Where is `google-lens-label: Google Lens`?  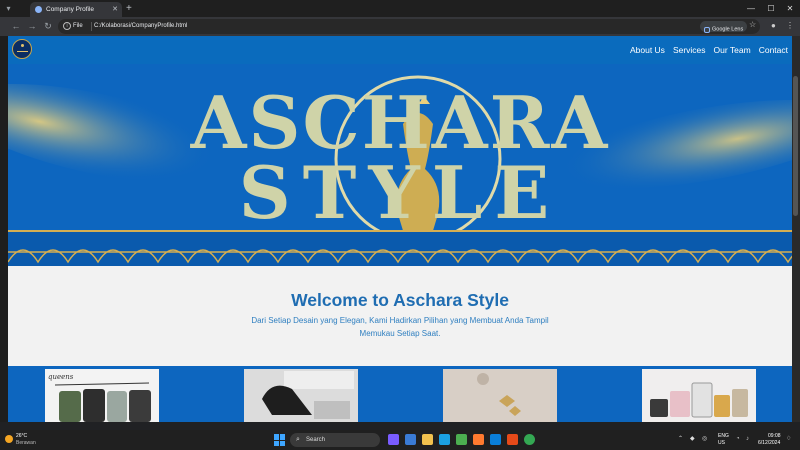 google-lens-label: Google Lens is located at coordinates (728, 29).